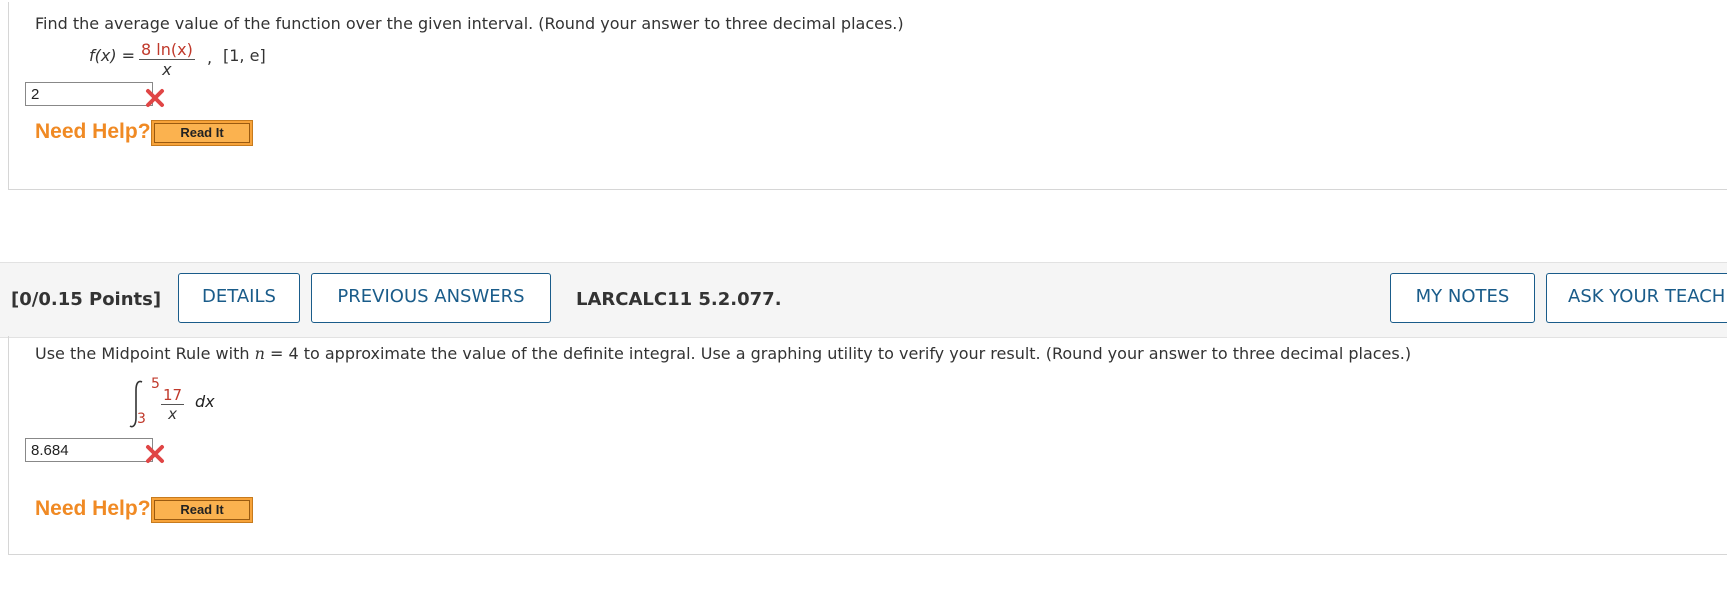 This screenshot has width=1727, height=593. I want to click on function-numerator: 8 ln(x), so click(167, 50).